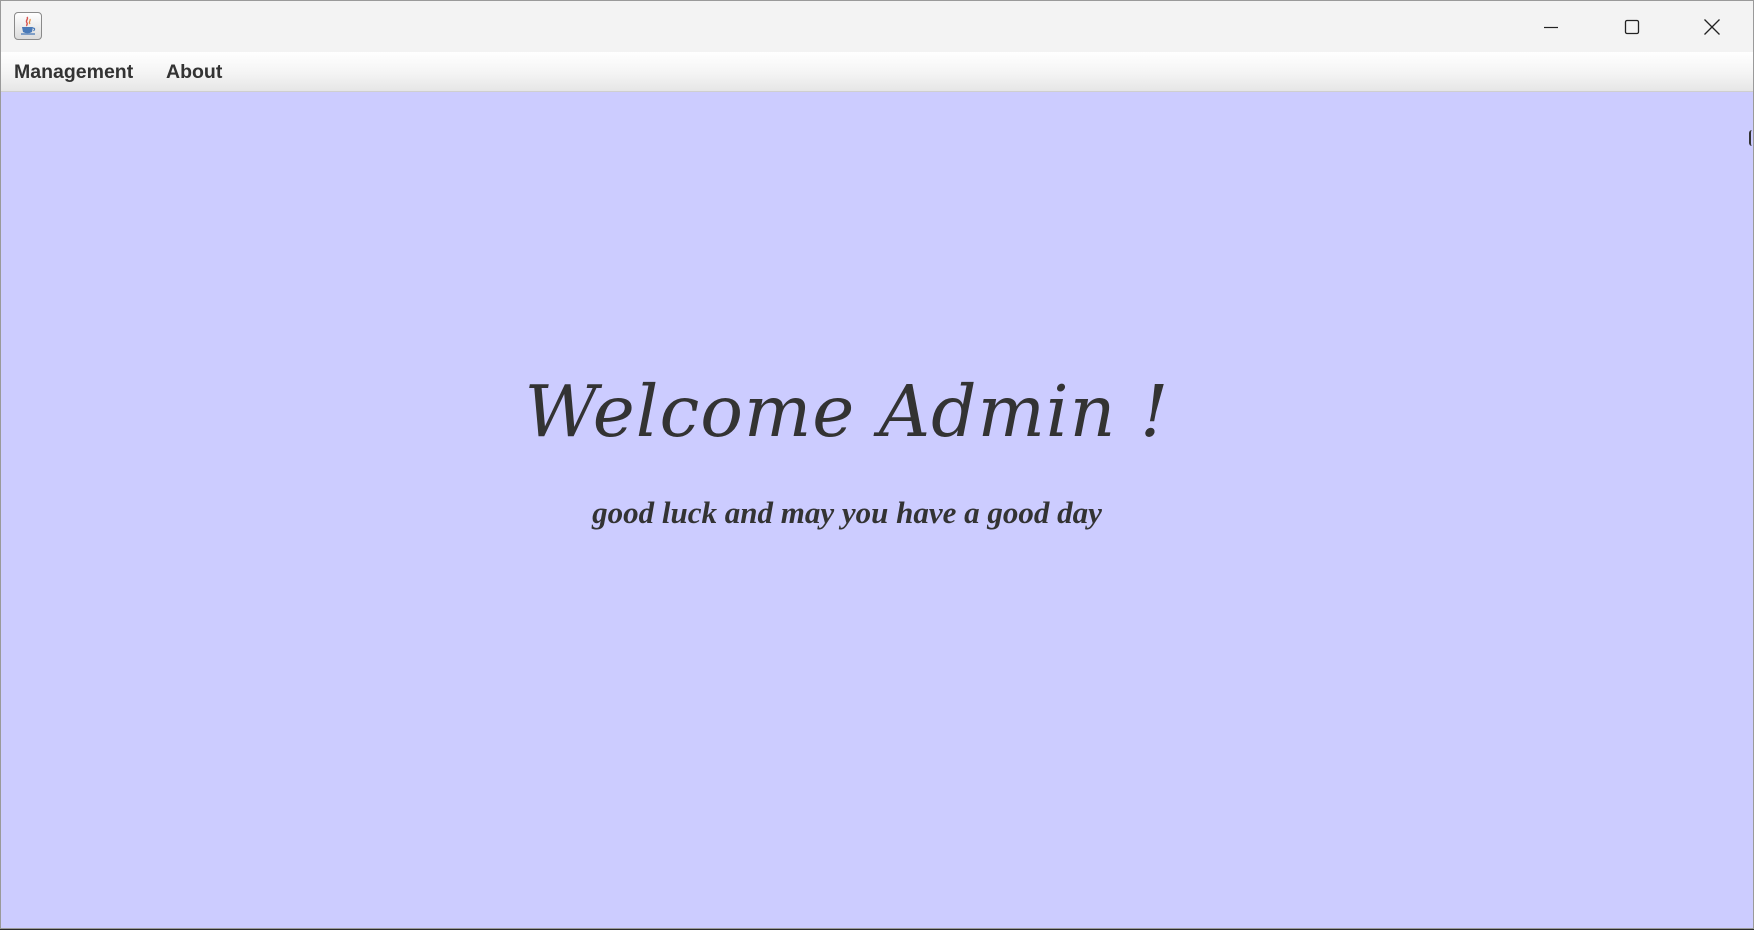 The image size is (1754, 930). I want to click on maximize-button, so click(1632, 26).